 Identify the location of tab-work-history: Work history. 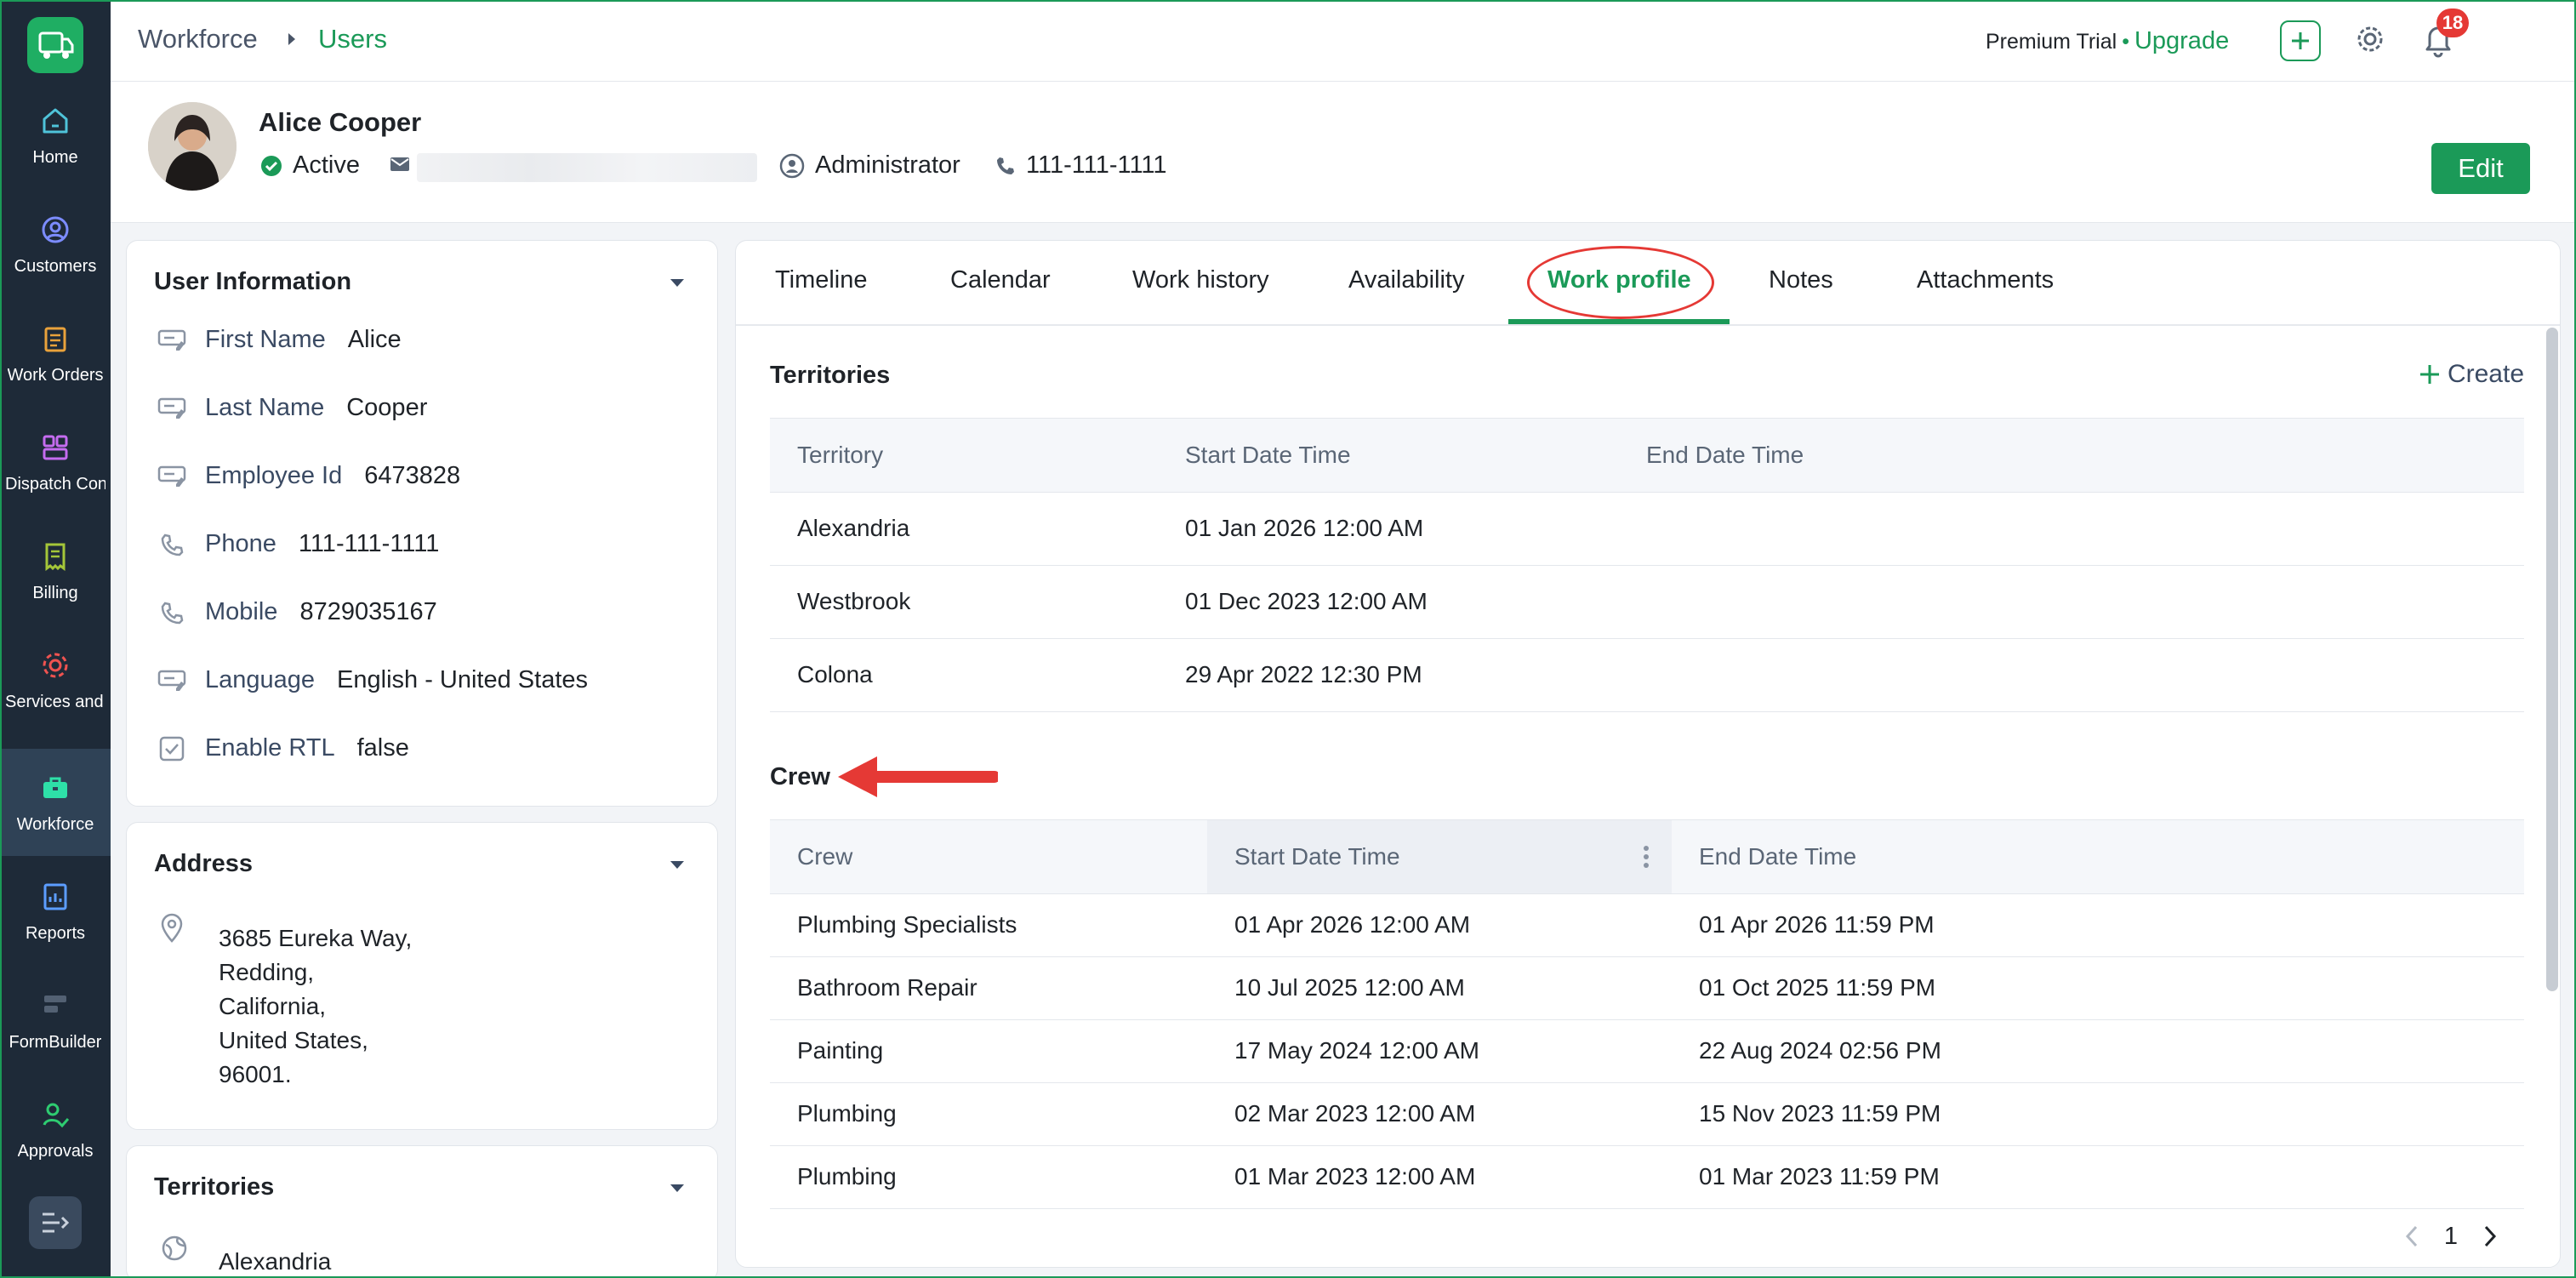
(1201, 280).